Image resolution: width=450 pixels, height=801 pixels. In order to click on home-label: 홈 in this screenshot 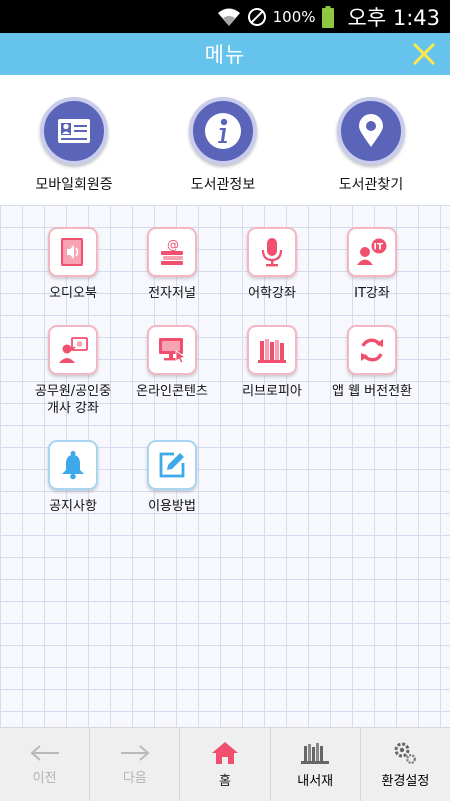, I will do `click(225, 781)`.